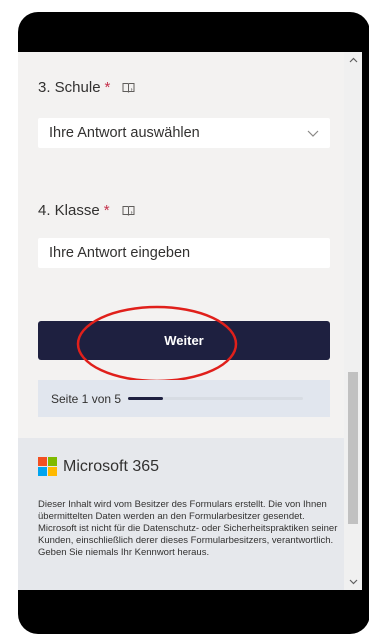  What do you see at coordinates (47, 466) in the screenshot?
I see `microsoft-logo-icon` at bounding box center [47, 466].